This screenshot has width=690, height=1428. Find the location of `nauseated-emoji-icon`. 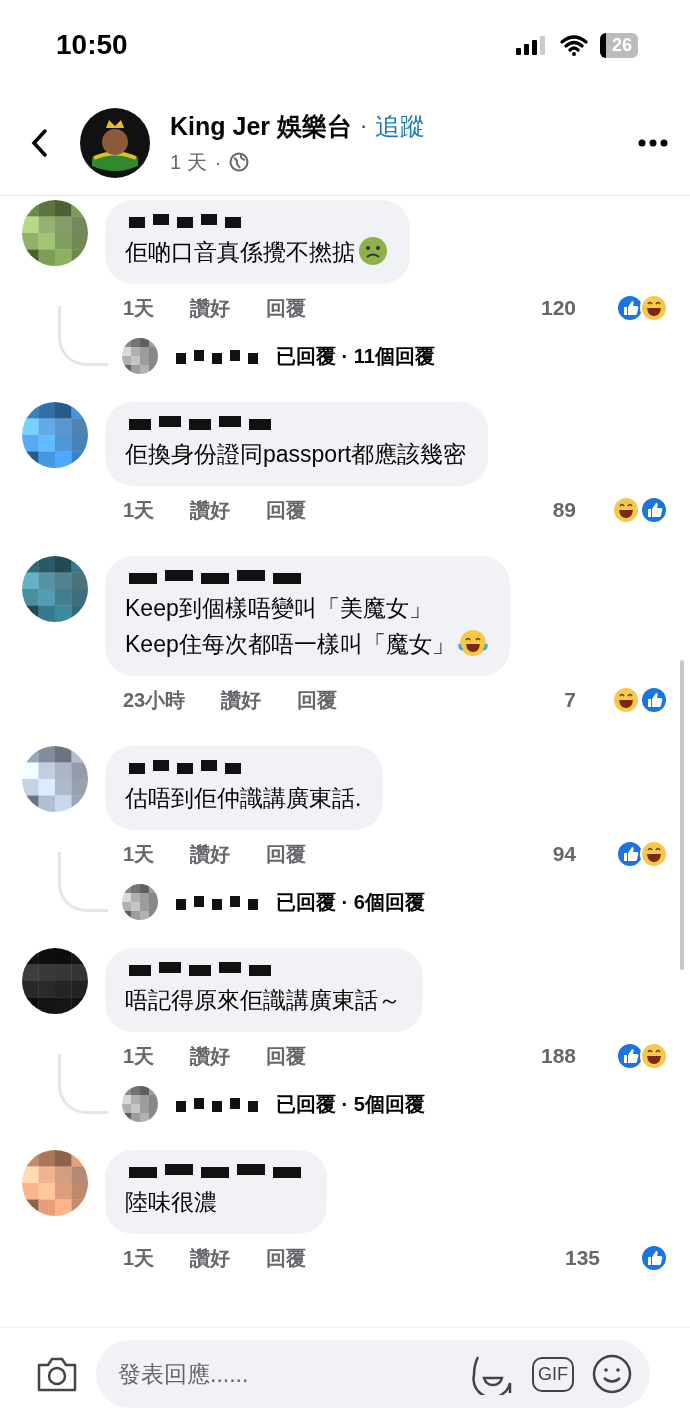

nauseated-emoji-icon is located at coordinates (373, 251).